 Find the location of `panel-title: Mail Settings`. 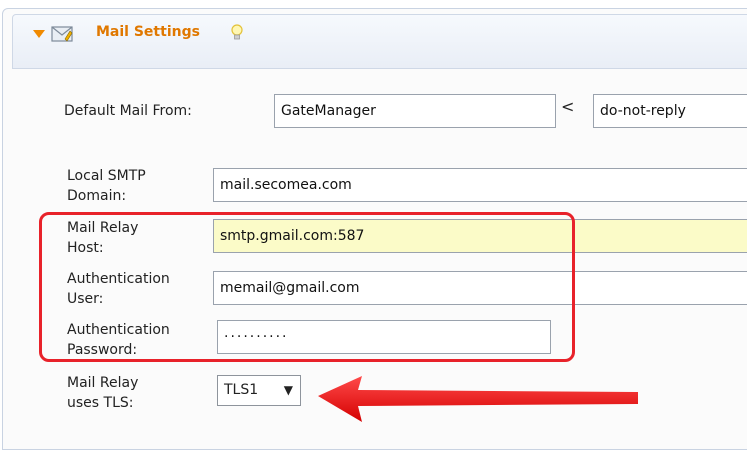

panel-title: Mail Settings is located at coordinates (148, 32).